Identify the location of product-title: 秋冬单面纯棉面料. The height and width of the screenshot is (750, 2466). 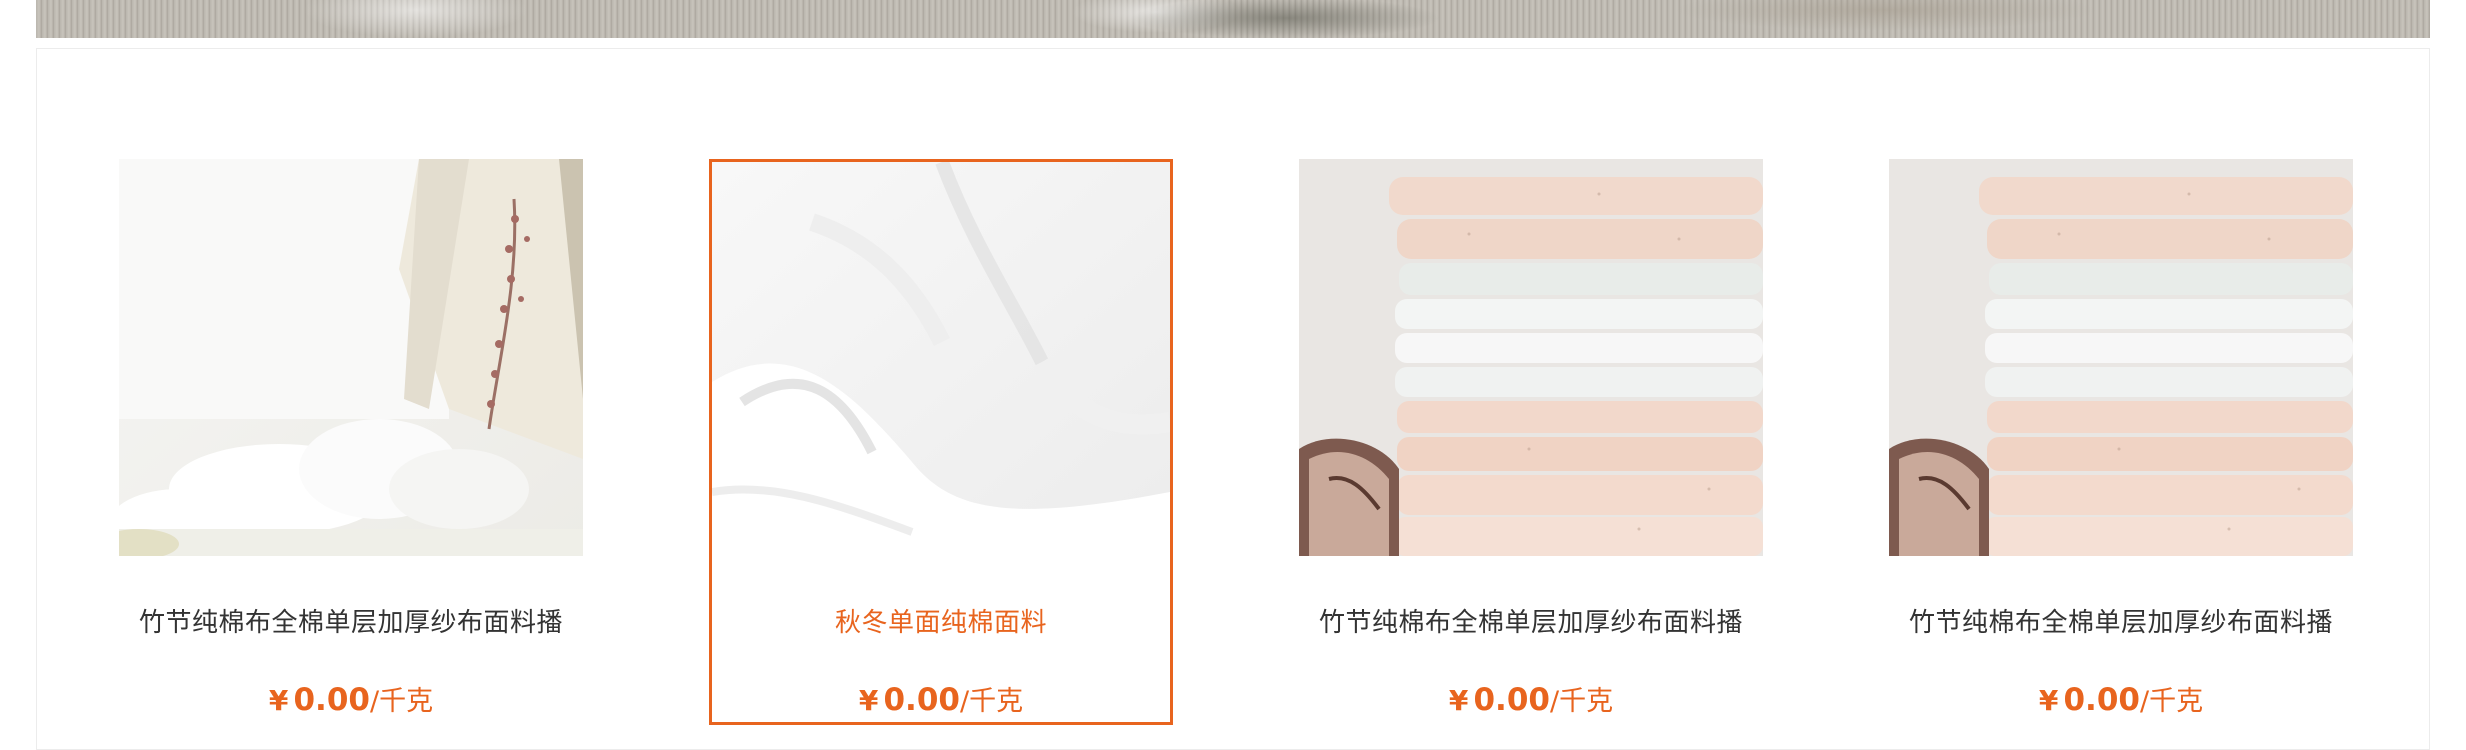
(941, 620).